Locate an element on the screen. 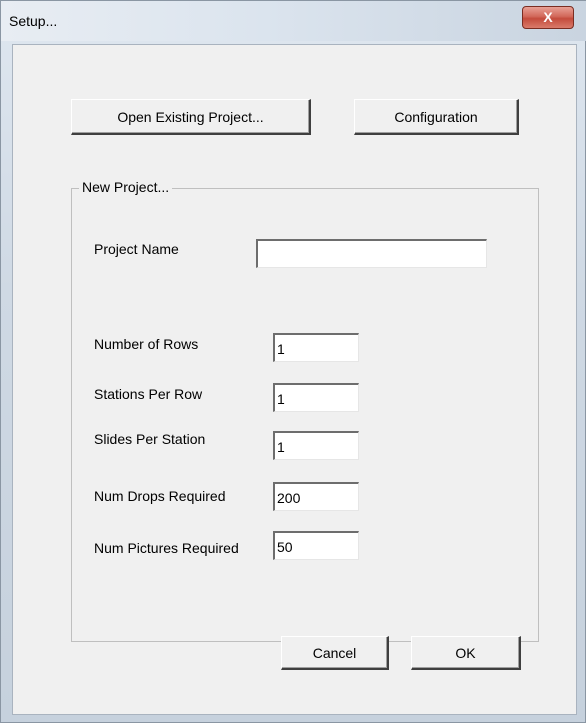 The image size is (586, 723). cancel-label: Cancel is located at coordinates (334, 652).